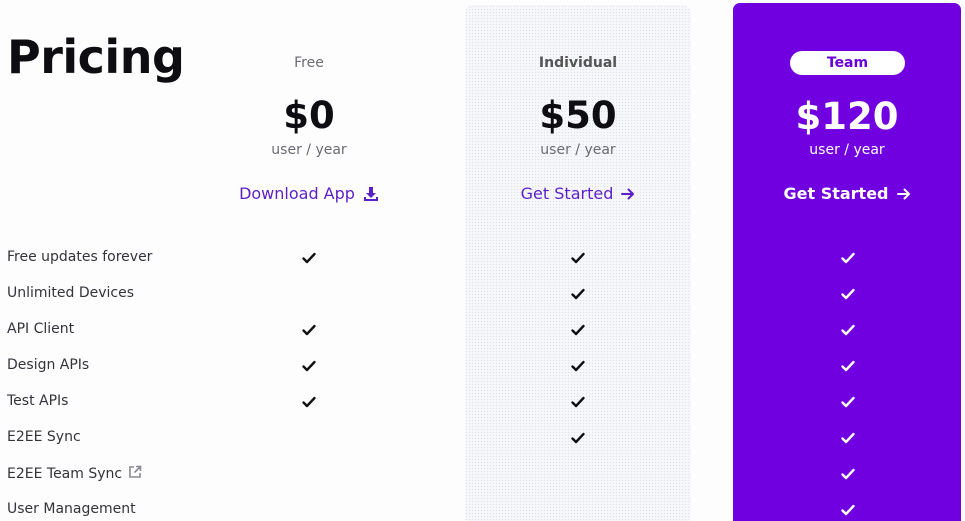  I want to click on download-app-button: Download App, so click(309, 193).